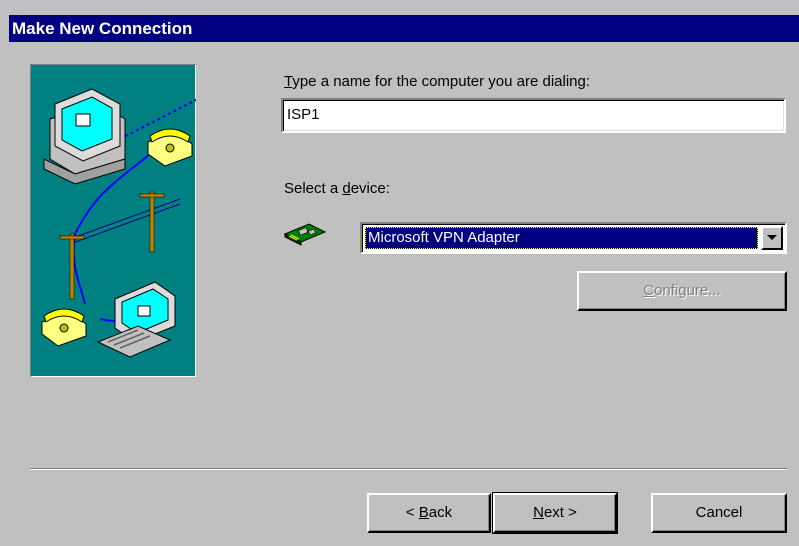 The width and height of the screenshot is (799, 546). I want to click on desktop-computer-icon, so click(84, 136).